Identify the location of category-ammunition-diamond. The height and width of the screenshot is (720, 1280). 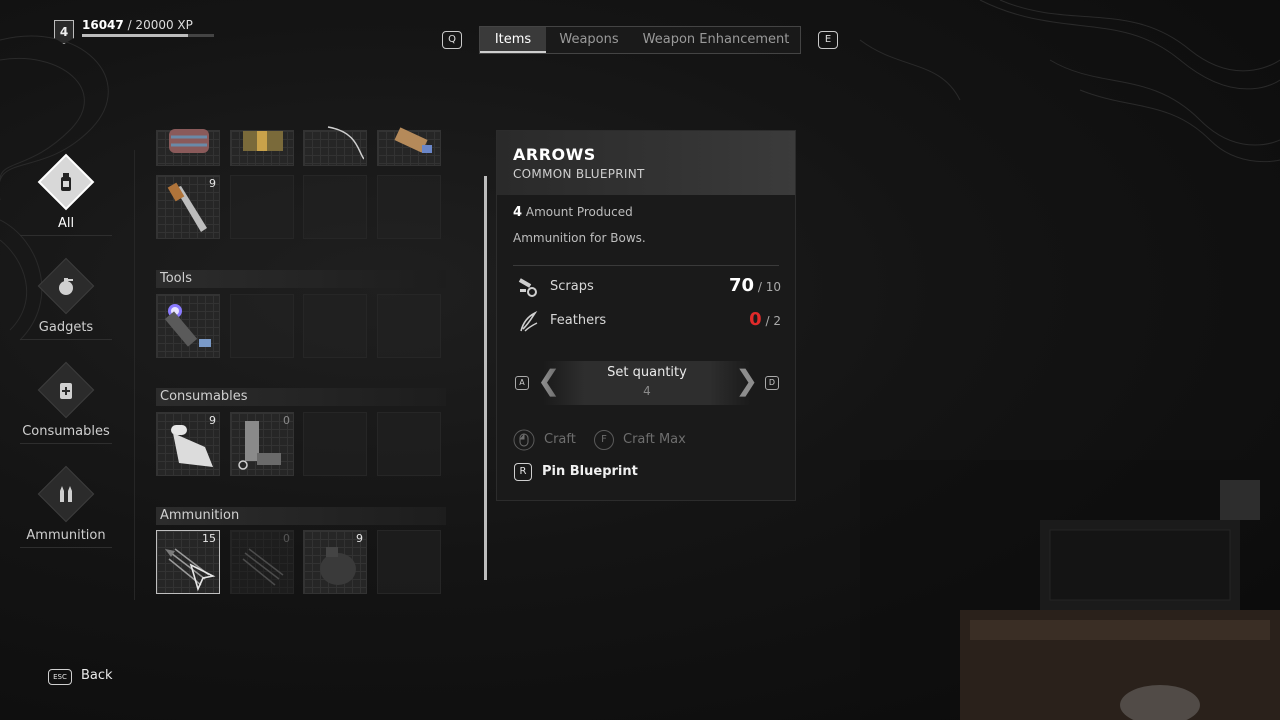
(66, 494).